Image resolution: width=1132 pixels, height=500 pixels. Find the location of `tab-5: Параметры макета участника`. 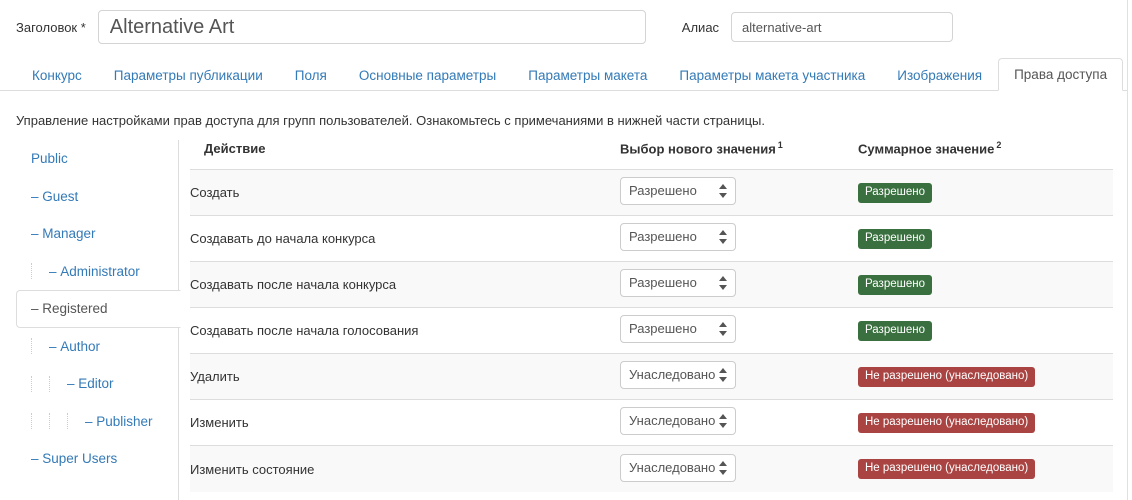

tab-5: Параметры макета участника is located at coordinates (772, 75).